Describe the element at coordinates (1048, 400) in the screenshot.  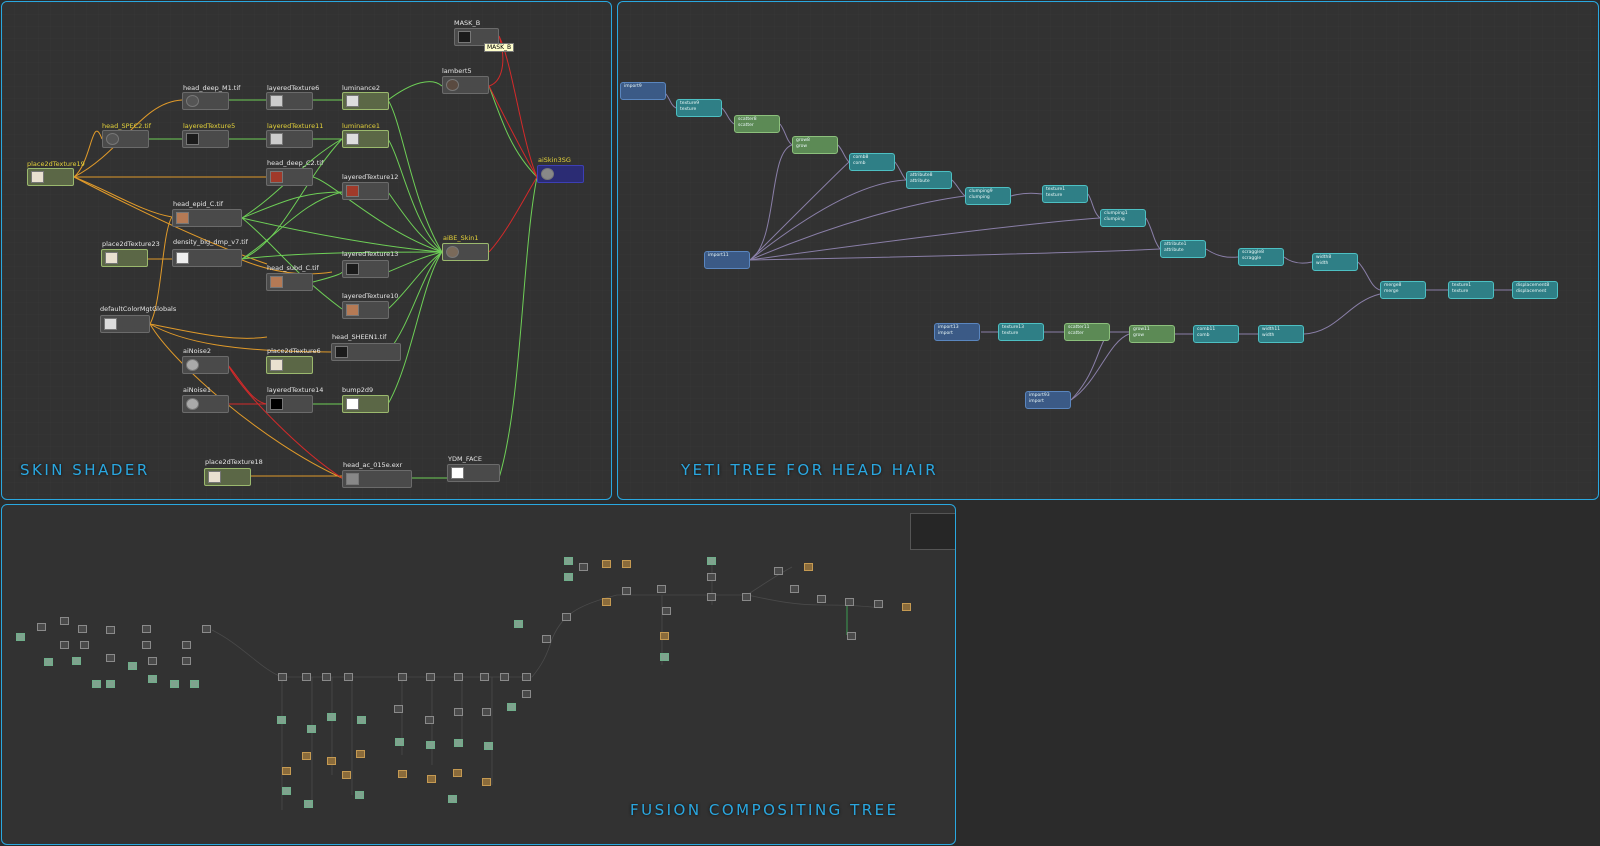
I see `yeti-node-import93: import93 import` at that location.